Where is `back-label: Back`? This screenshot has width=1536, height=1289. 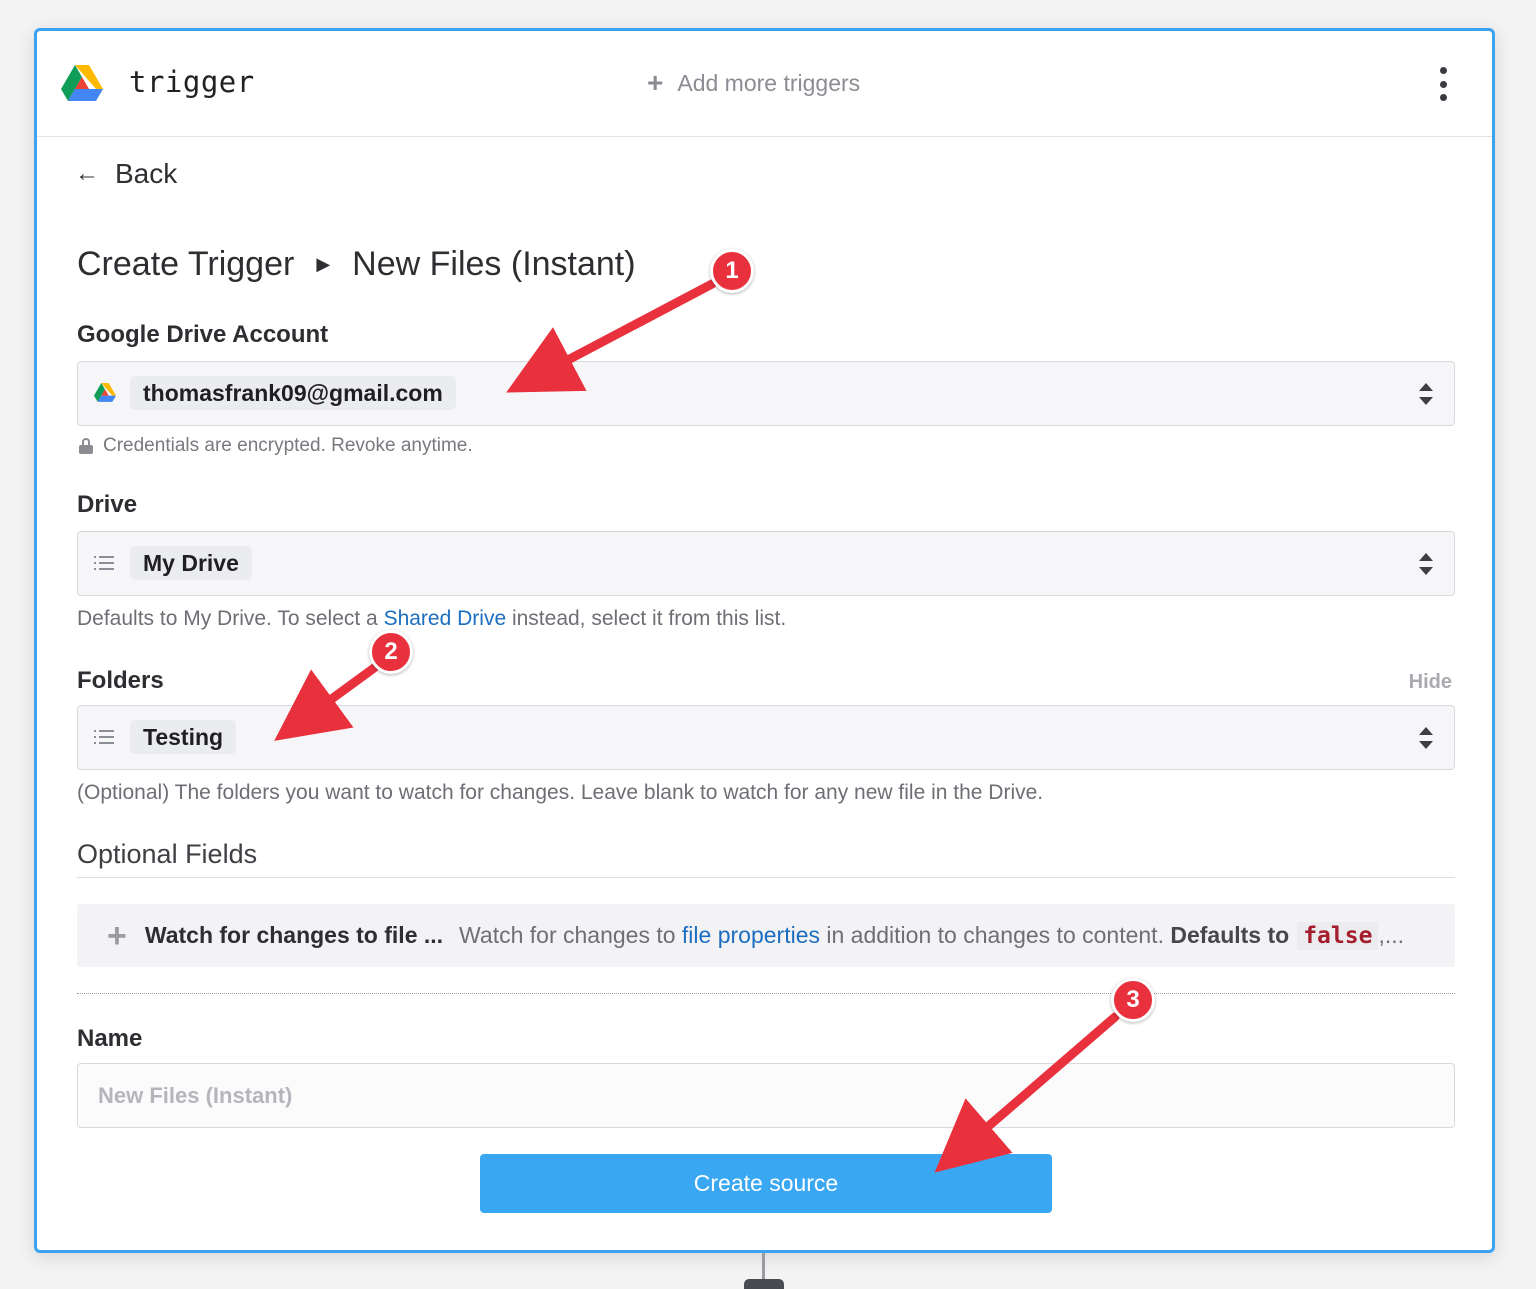
back-label: Back is located at coordinates (146, 173).